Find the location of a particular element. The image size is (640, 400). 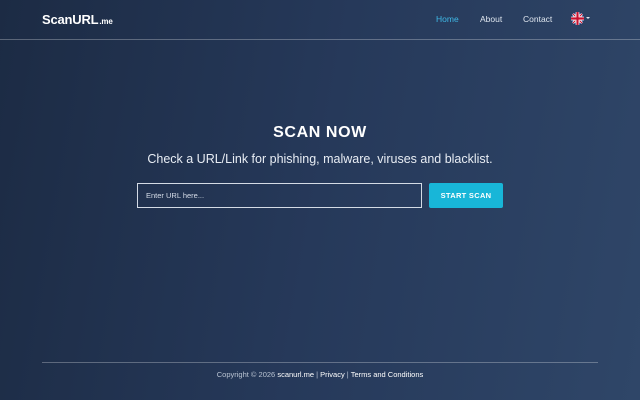

language-caret-icon is located at coordinates (588, 18).